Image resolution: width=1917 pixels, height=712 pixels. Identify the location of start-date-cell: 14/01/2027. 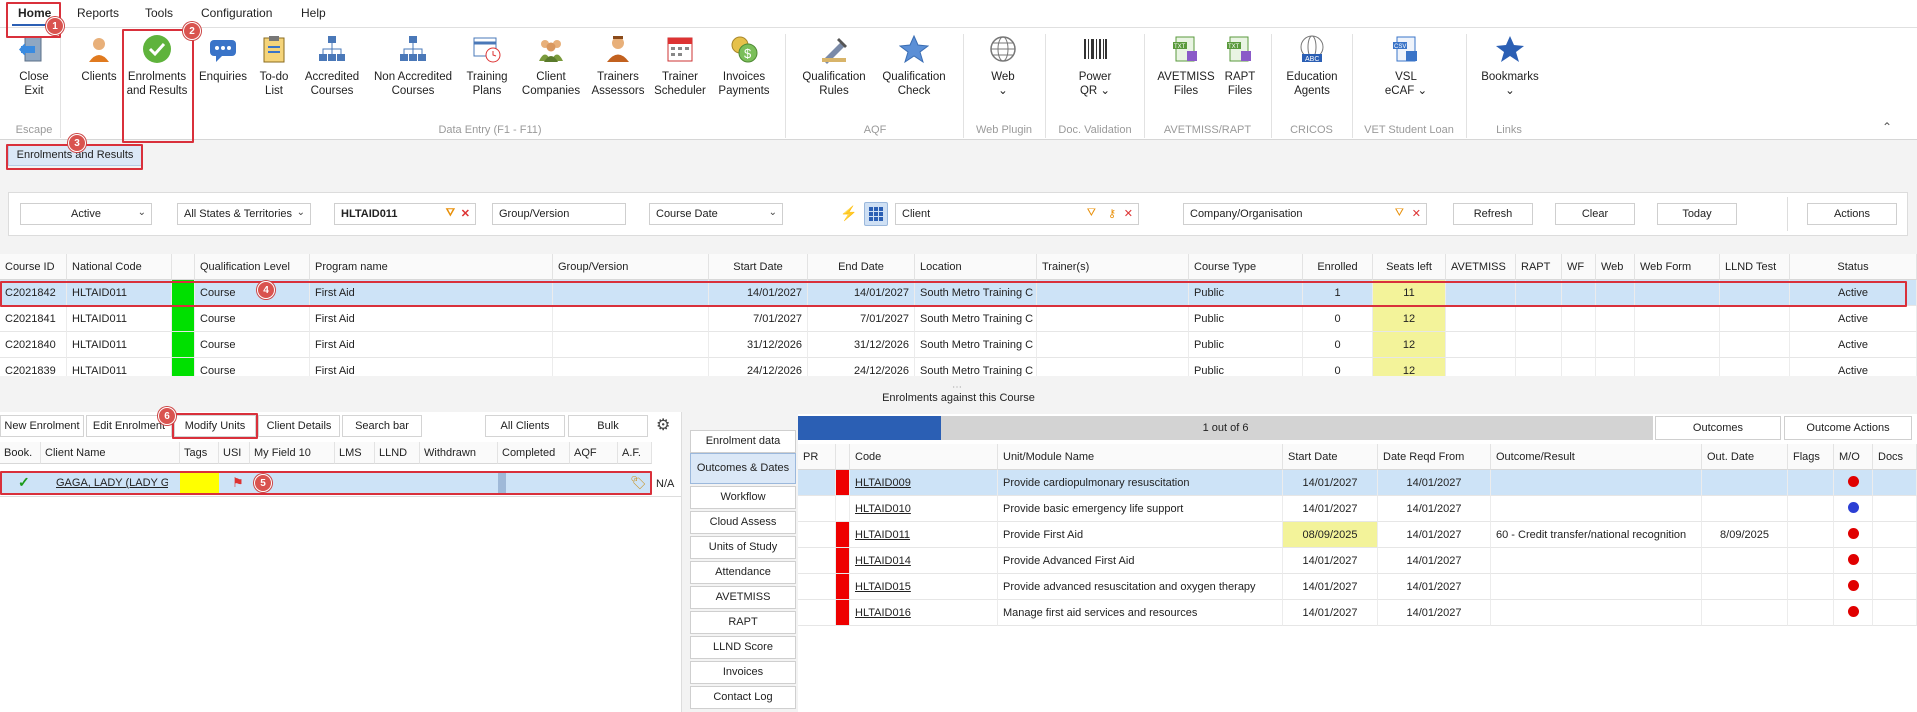
(1330, 613).